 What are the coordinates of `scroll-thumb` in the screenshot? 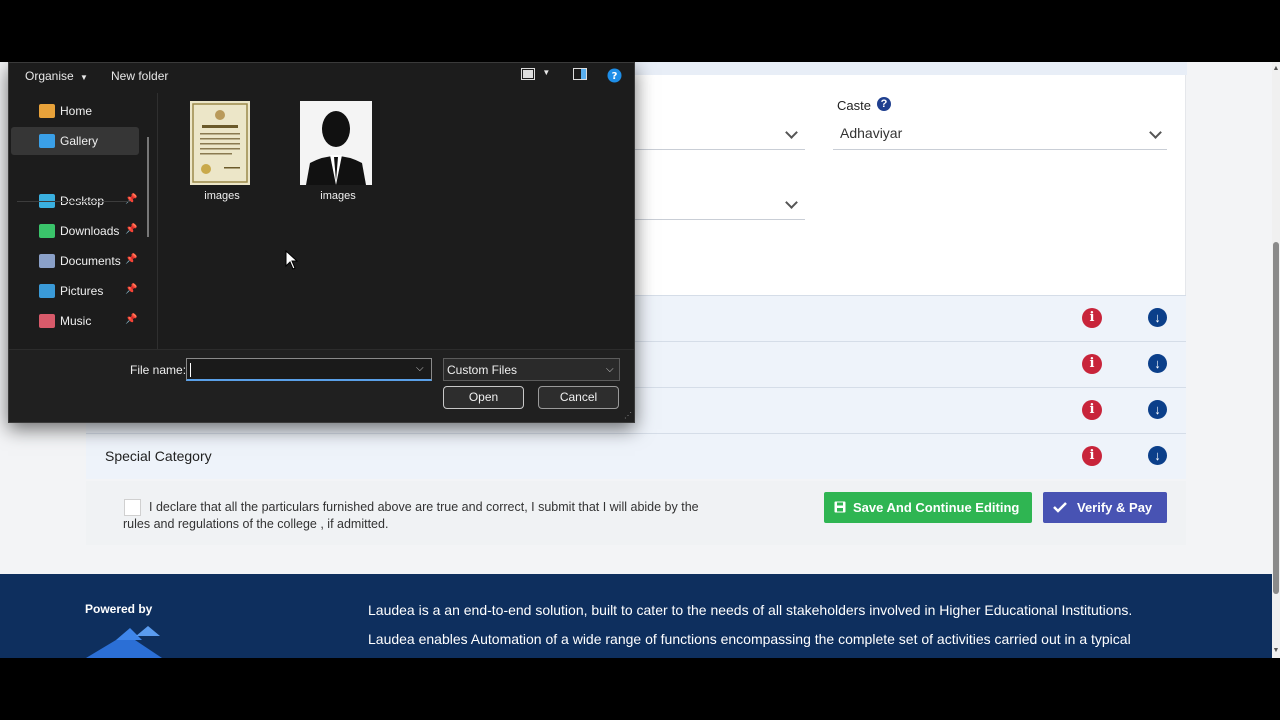 It's located at (1276, 418).